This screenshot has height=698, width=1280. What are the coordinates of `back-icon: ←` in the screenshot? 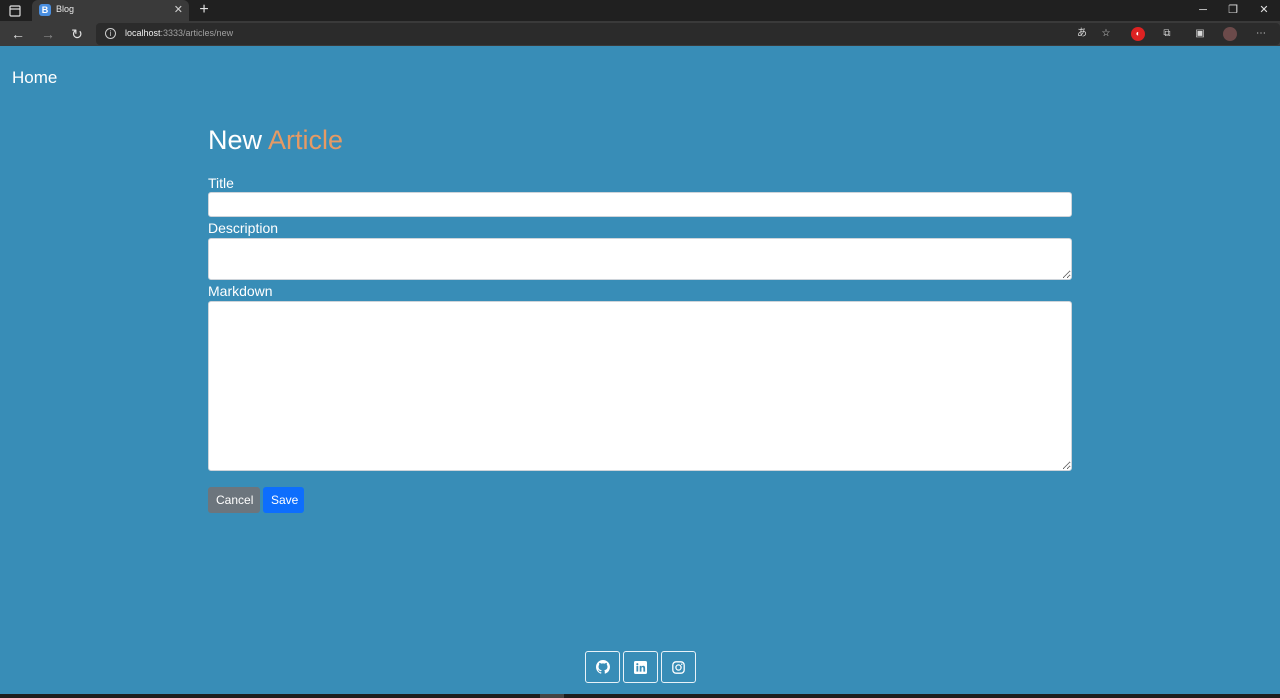 It's located at (18, 34).